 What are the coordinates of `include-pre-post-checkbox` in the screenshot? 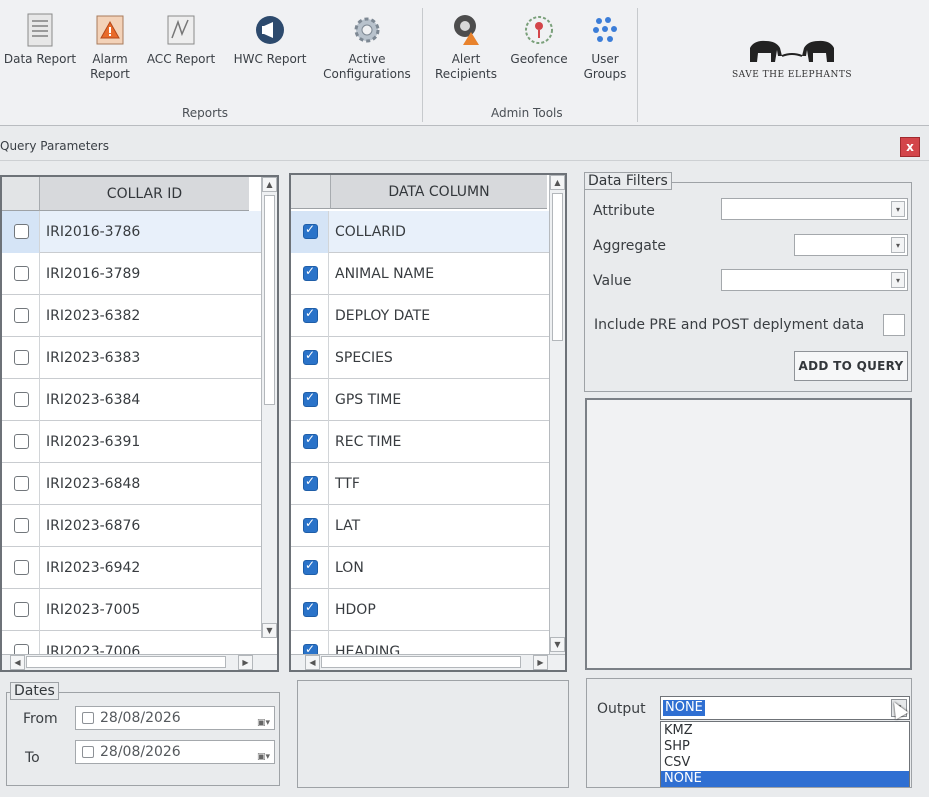 It's located at (894, 325).